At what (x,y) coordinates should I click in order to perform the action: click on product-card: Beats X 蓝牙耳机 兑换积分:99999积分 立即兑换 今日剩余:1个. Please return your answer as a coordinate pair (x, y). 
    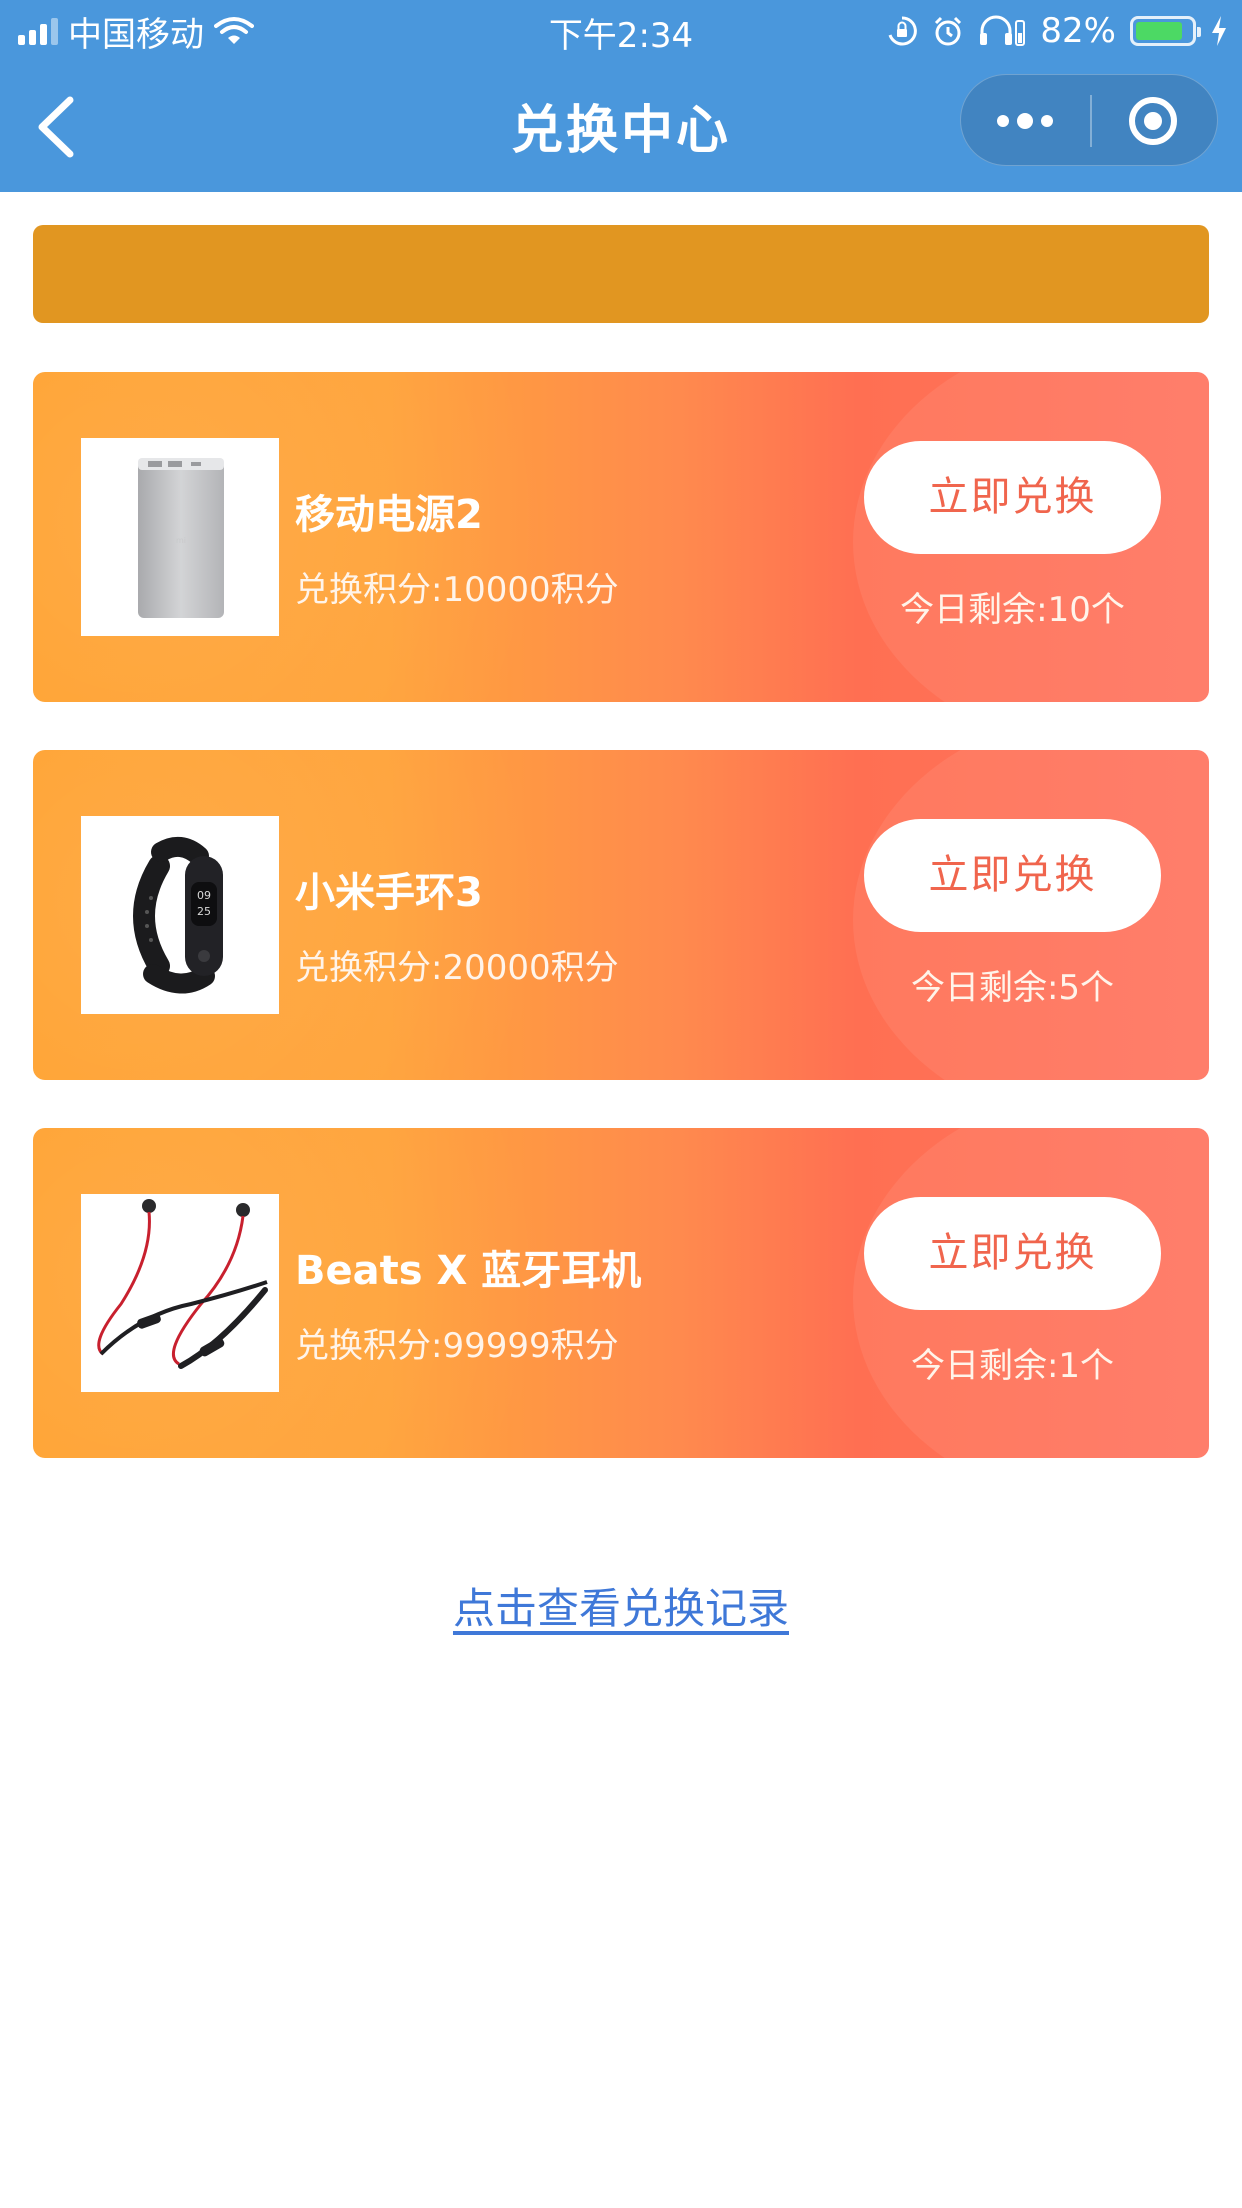
    Looking at the image, I should click on (621, 1293).